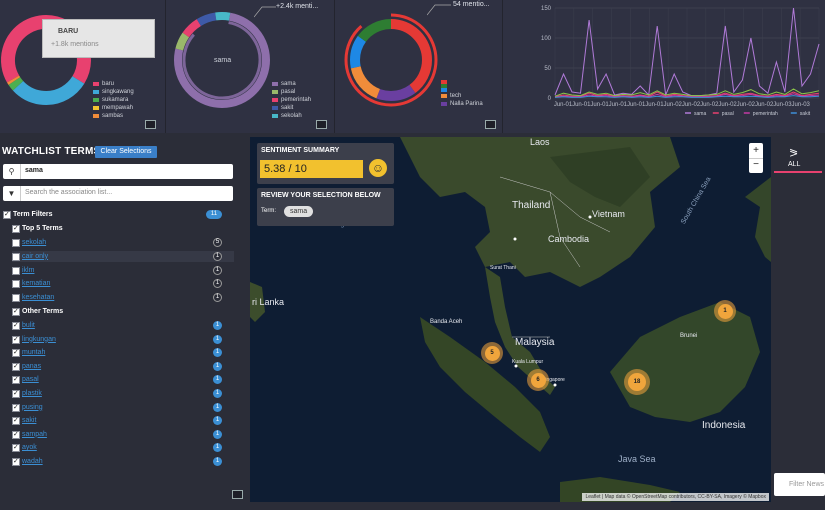 The width and height of the screenshot is (825, 510). I want to click on term-label: ayok, so click(29, 447).